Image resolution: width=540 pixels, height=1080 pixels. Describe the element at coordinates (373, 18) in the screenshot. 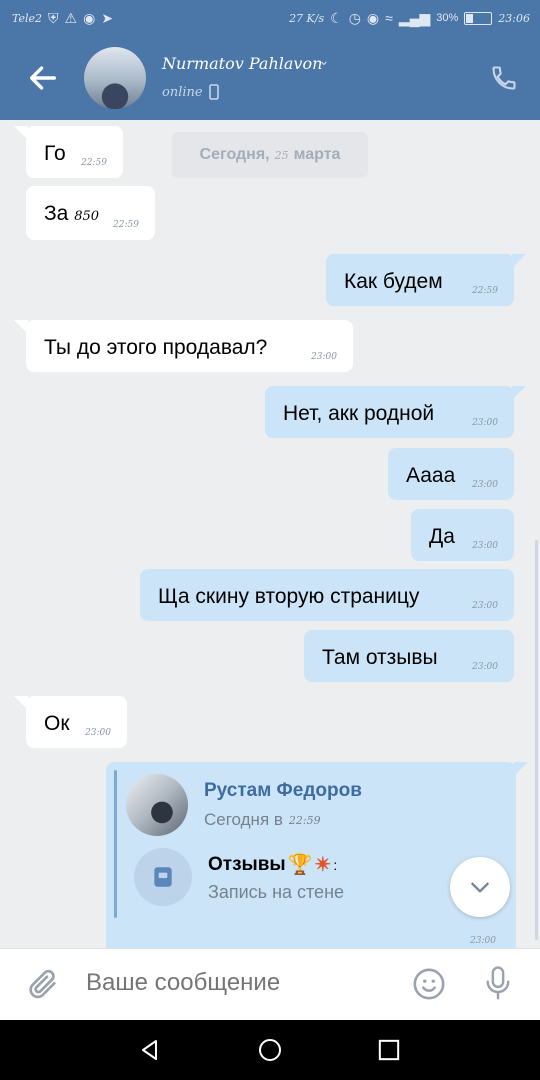

I see `eye-icon: ◉` at that location.